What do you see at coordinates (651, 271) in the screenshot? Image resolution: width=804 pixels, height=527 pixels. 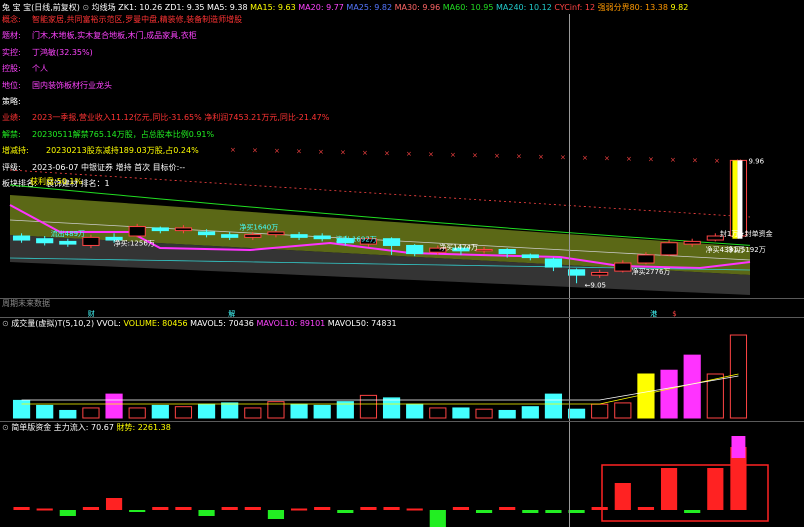 I see `chart-annotation: 净买2776万` at bounding box center [651, 271].